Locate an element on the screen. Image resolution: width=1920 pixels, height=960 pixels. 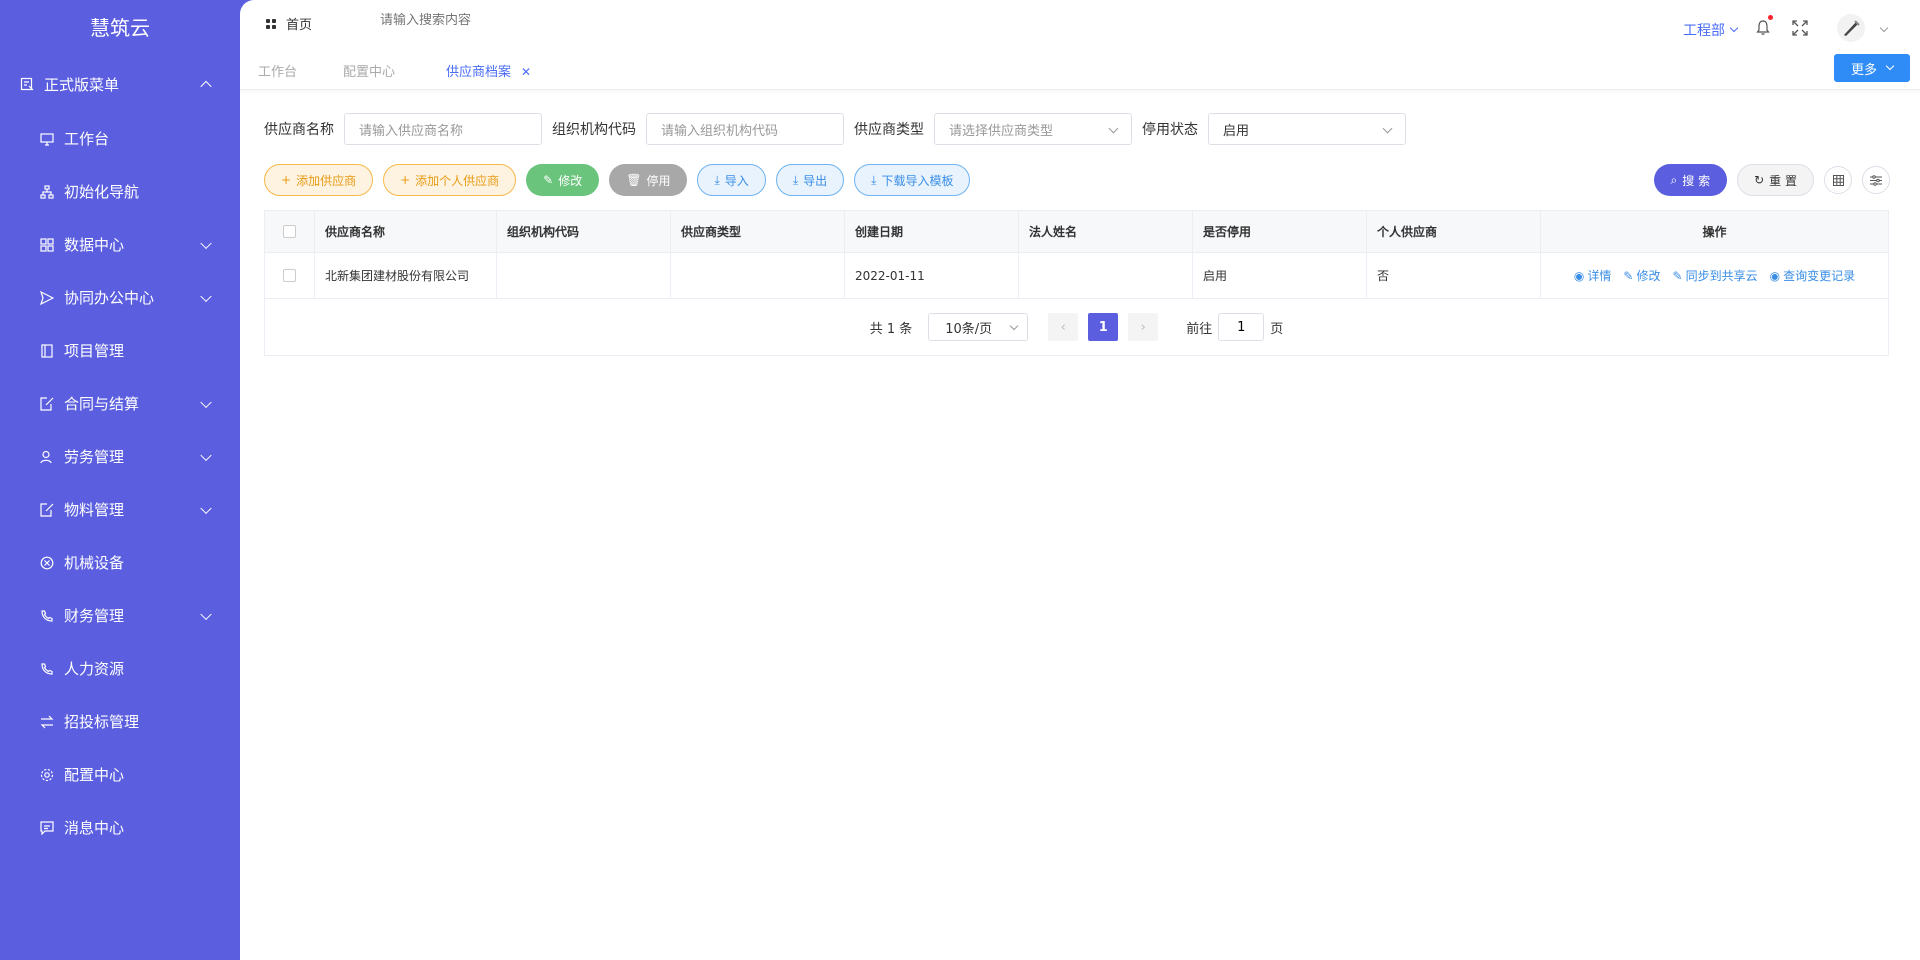
sidebar-item: 财务管理 is located at coordinates (120, 615).